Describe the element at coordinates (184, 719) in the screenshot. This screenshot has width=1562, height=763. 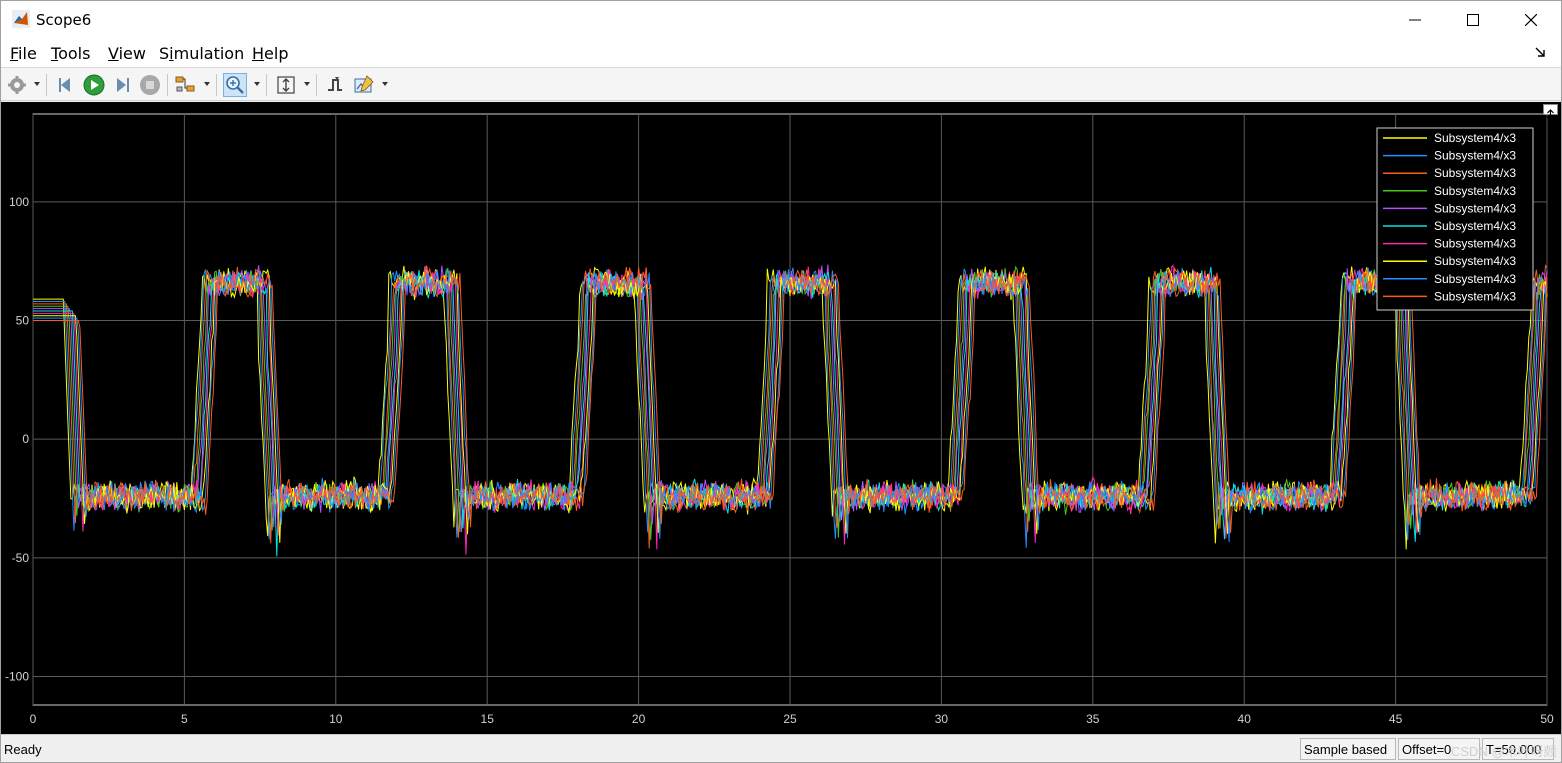
I see `x-tick-label: 5` at that location.